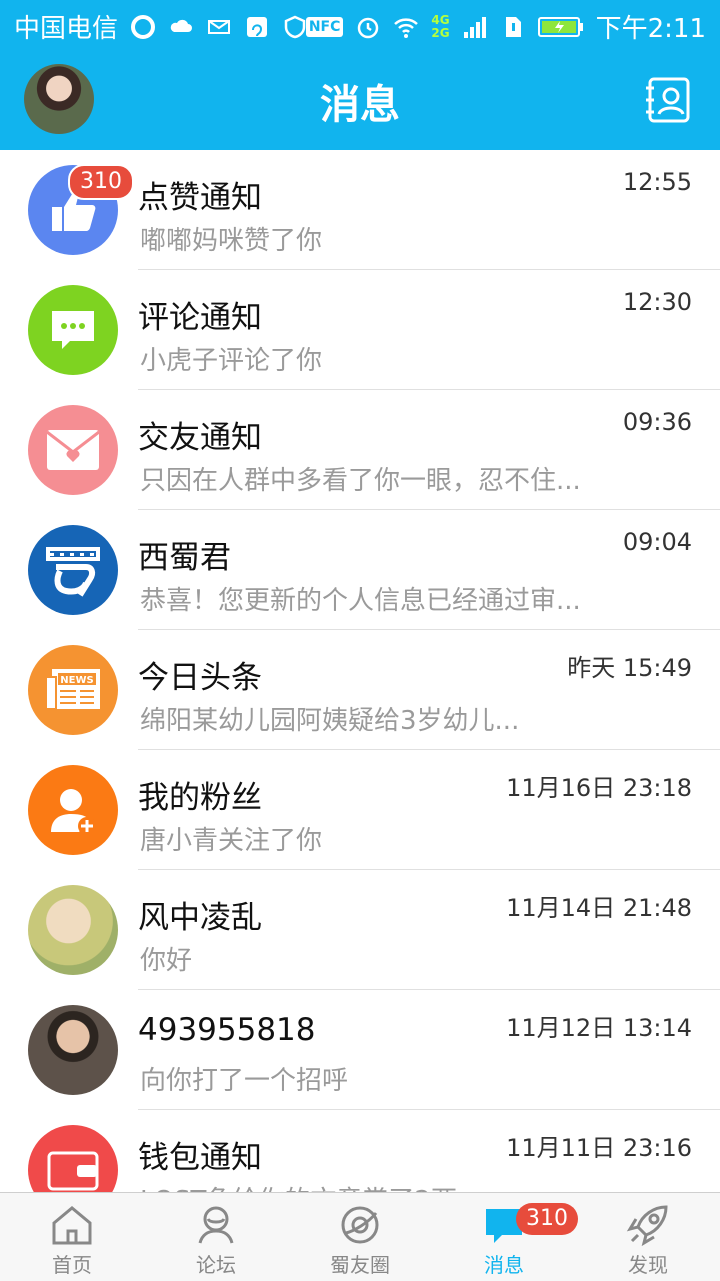 This screenshot has height=1281, width=720. Describe the element at coordinates (143, 26) in the screenshot. I see `browser-icon` at that location.